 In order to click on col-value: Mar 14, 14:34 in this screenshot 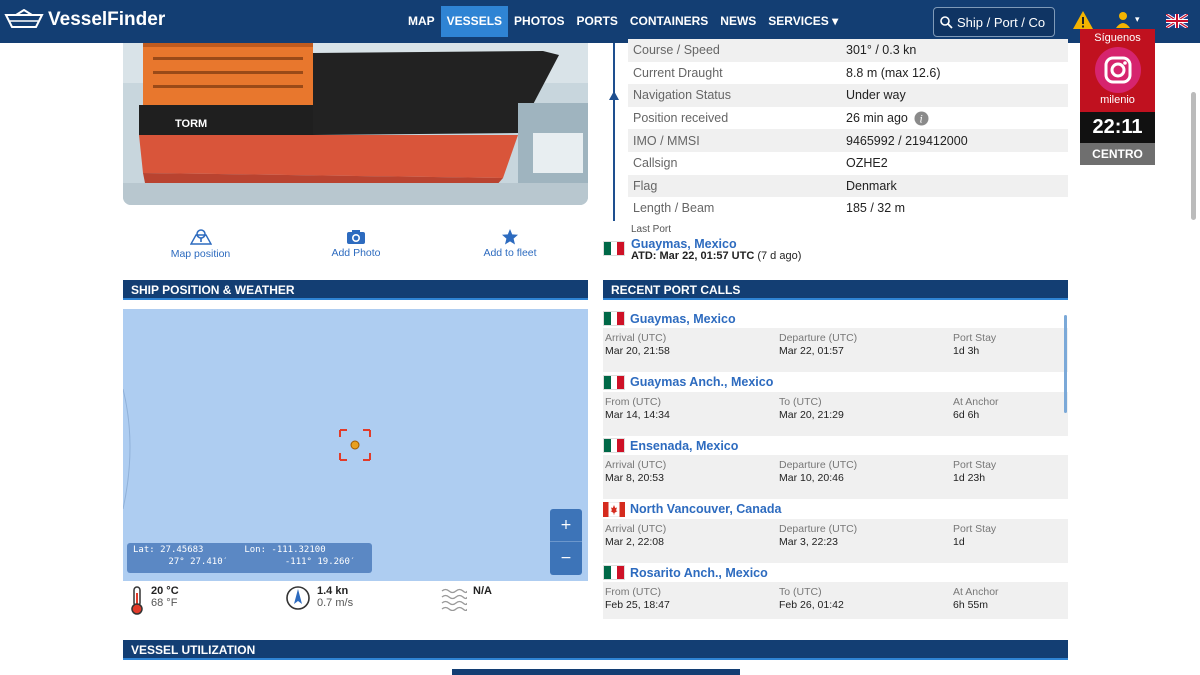, I will do `click(637, 414)`.